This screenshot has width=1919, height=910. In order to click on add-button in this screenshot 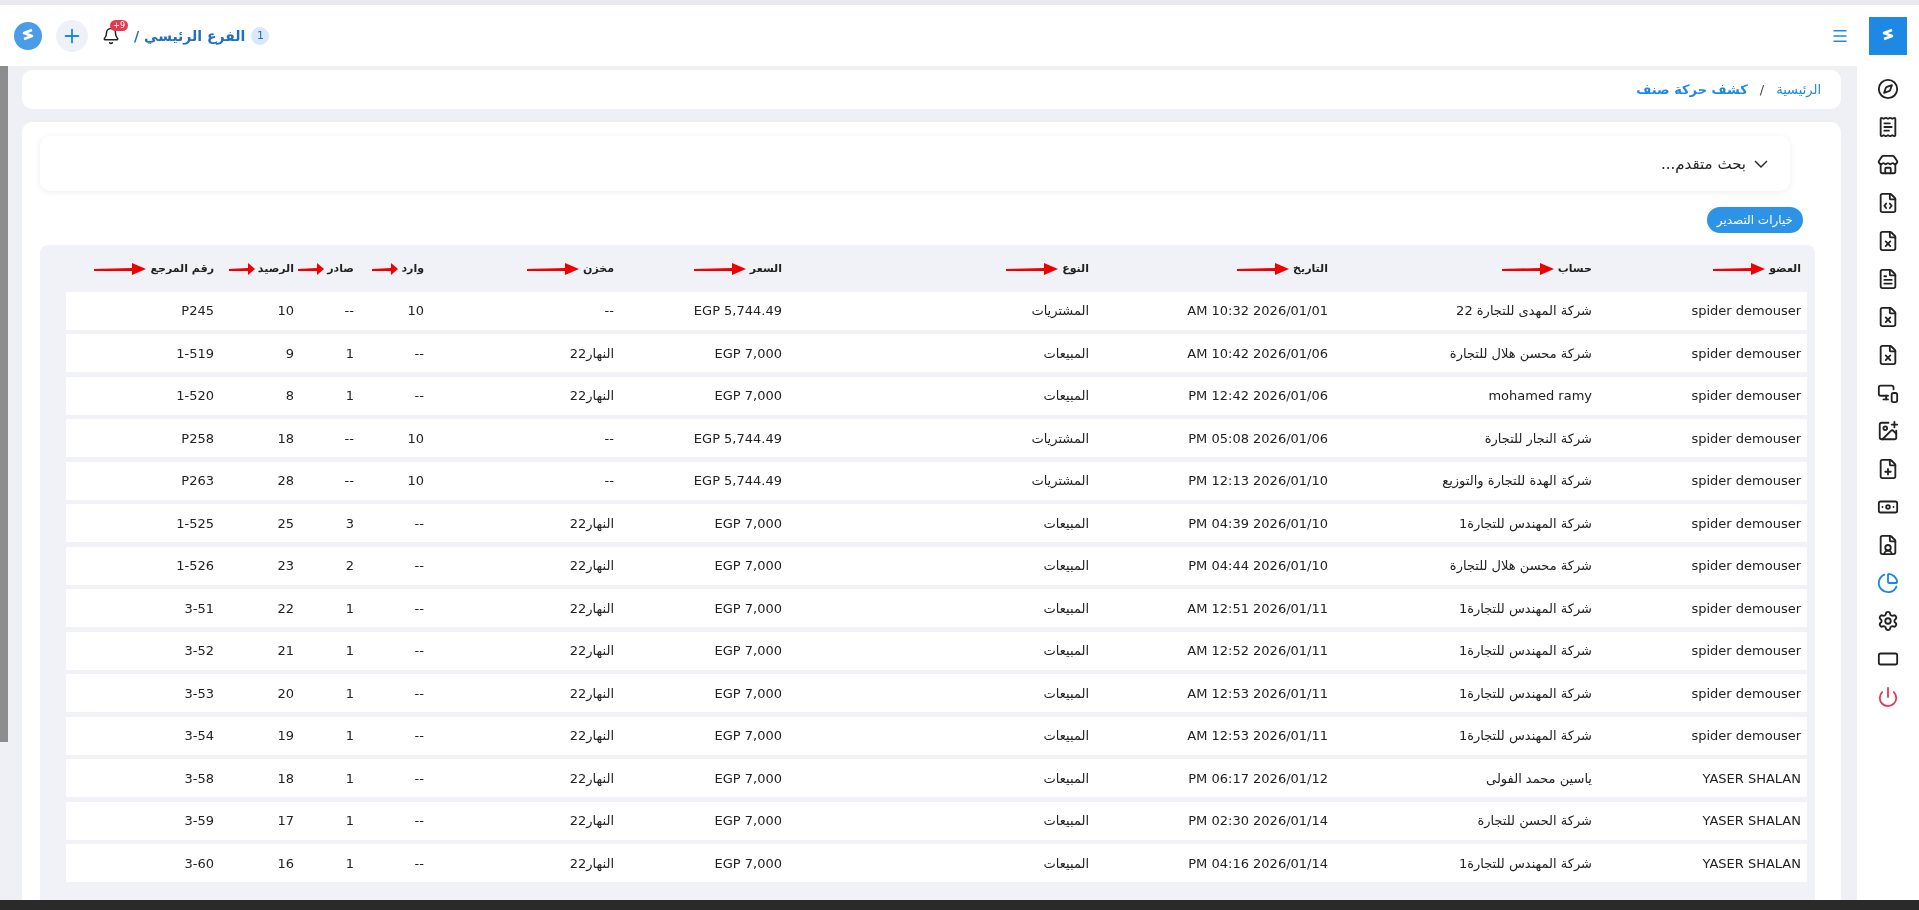, I will do `click(72, 35)`.